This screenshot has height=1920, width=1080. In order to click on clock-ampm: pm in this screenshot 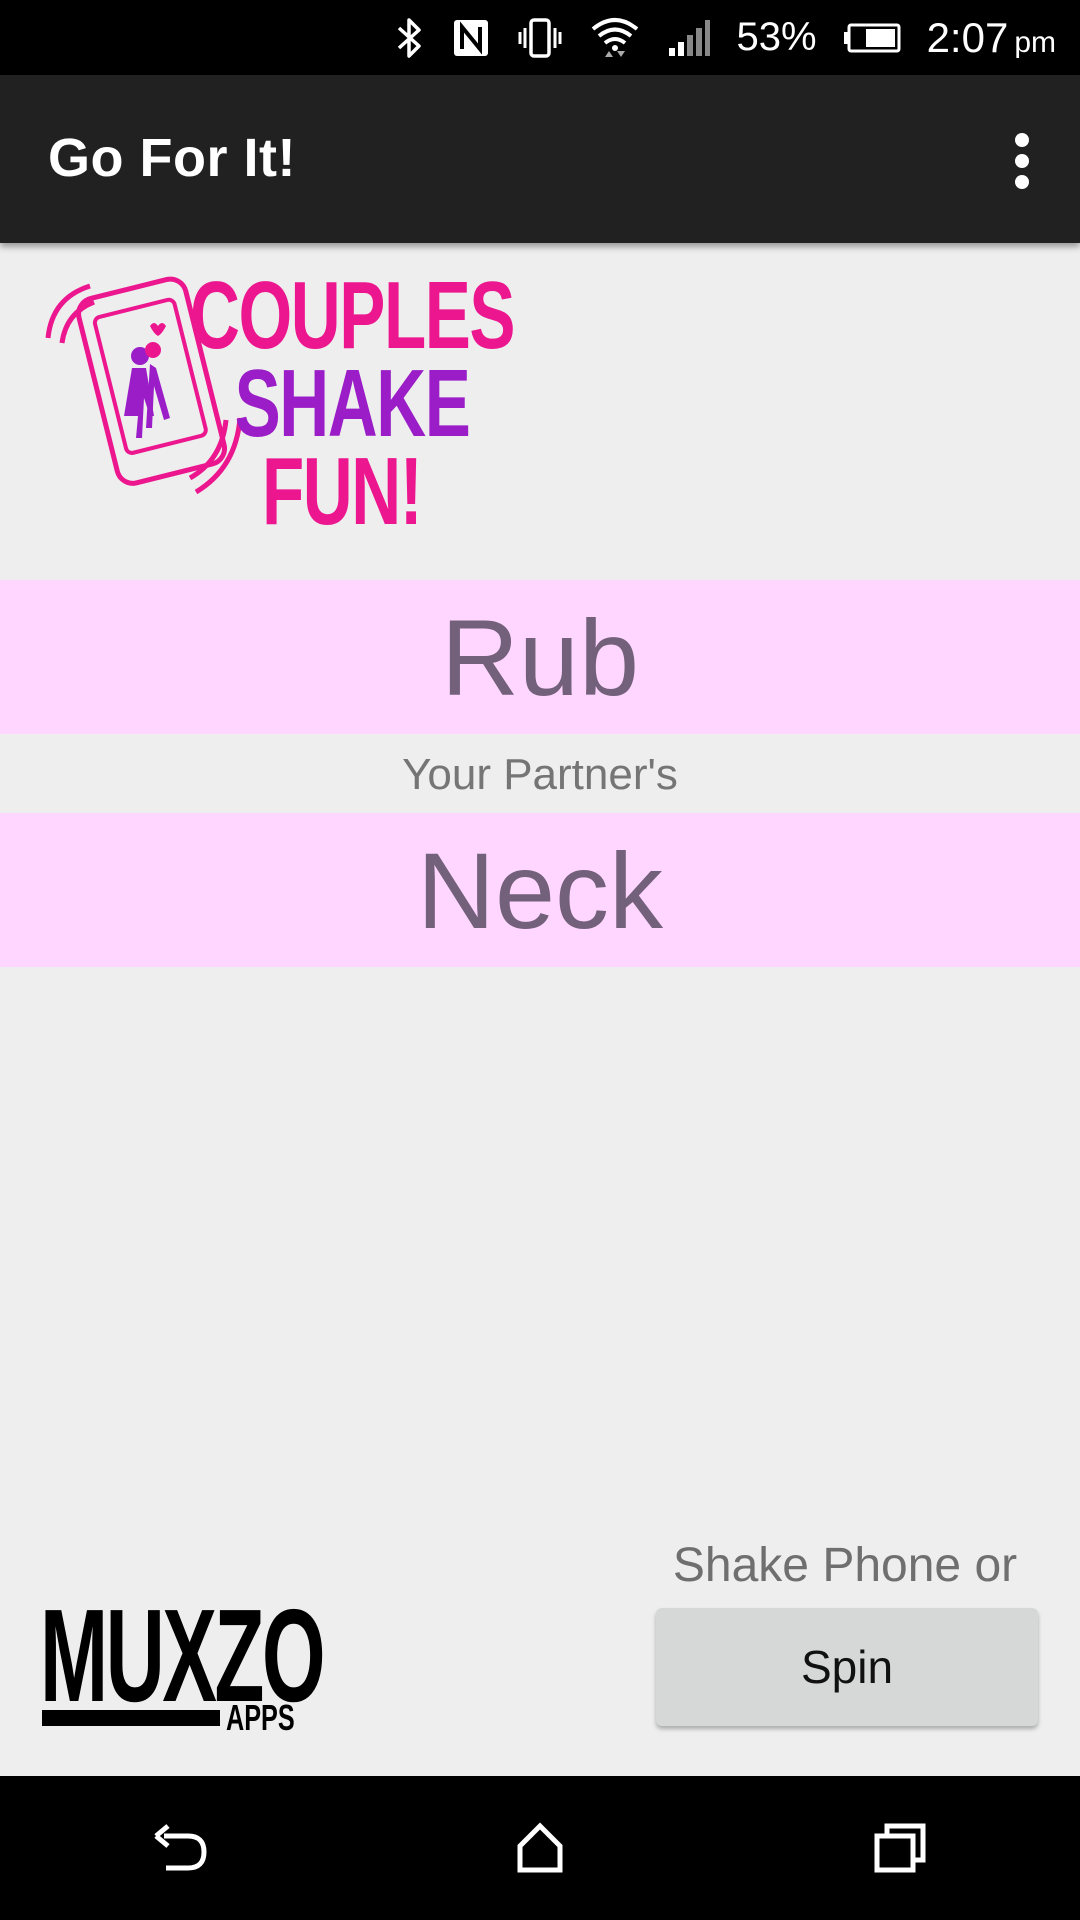, I will do `click(1035, 42)`.